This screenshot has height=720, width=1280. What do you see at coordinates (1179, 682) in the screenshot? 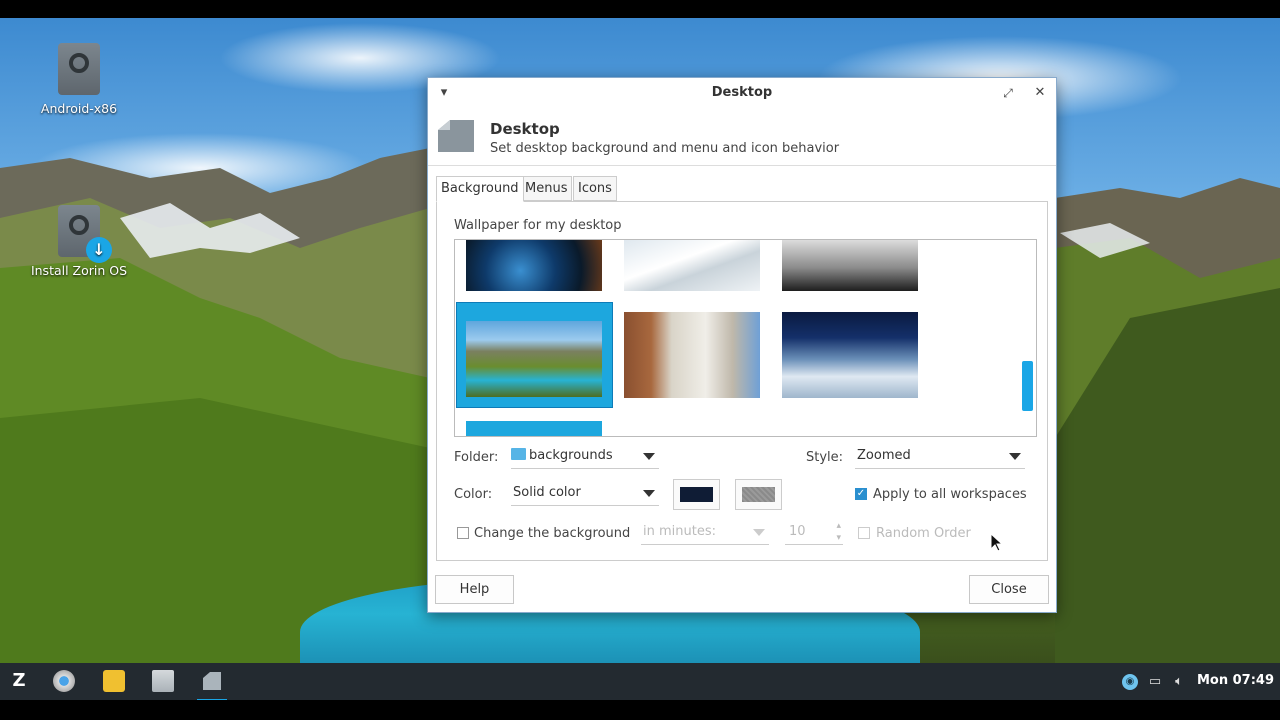
I see `volume-icon: 🔈︎` at bounding box center [1179, 682].